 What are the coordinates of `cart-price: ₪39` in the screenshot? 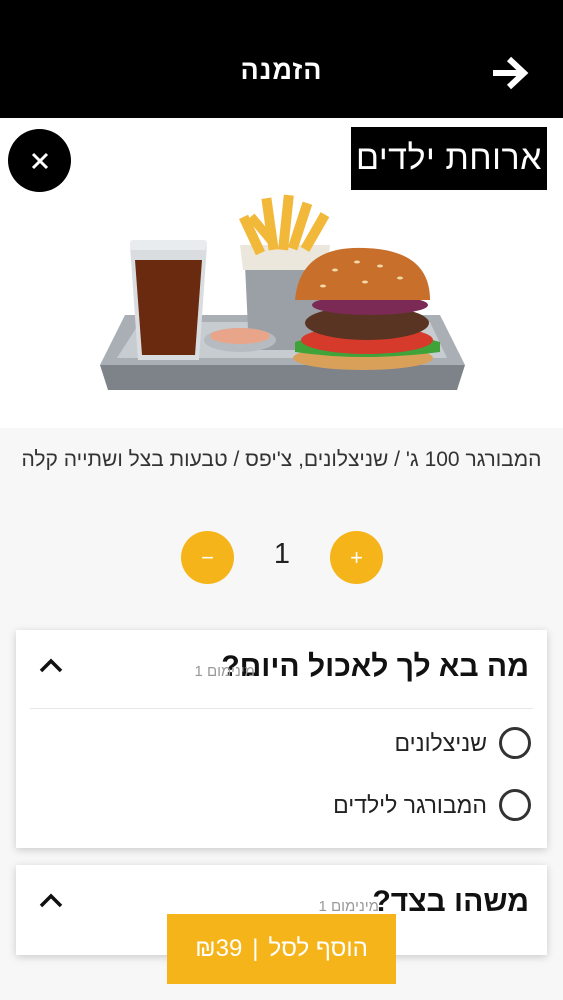 It's located at (219, 948).